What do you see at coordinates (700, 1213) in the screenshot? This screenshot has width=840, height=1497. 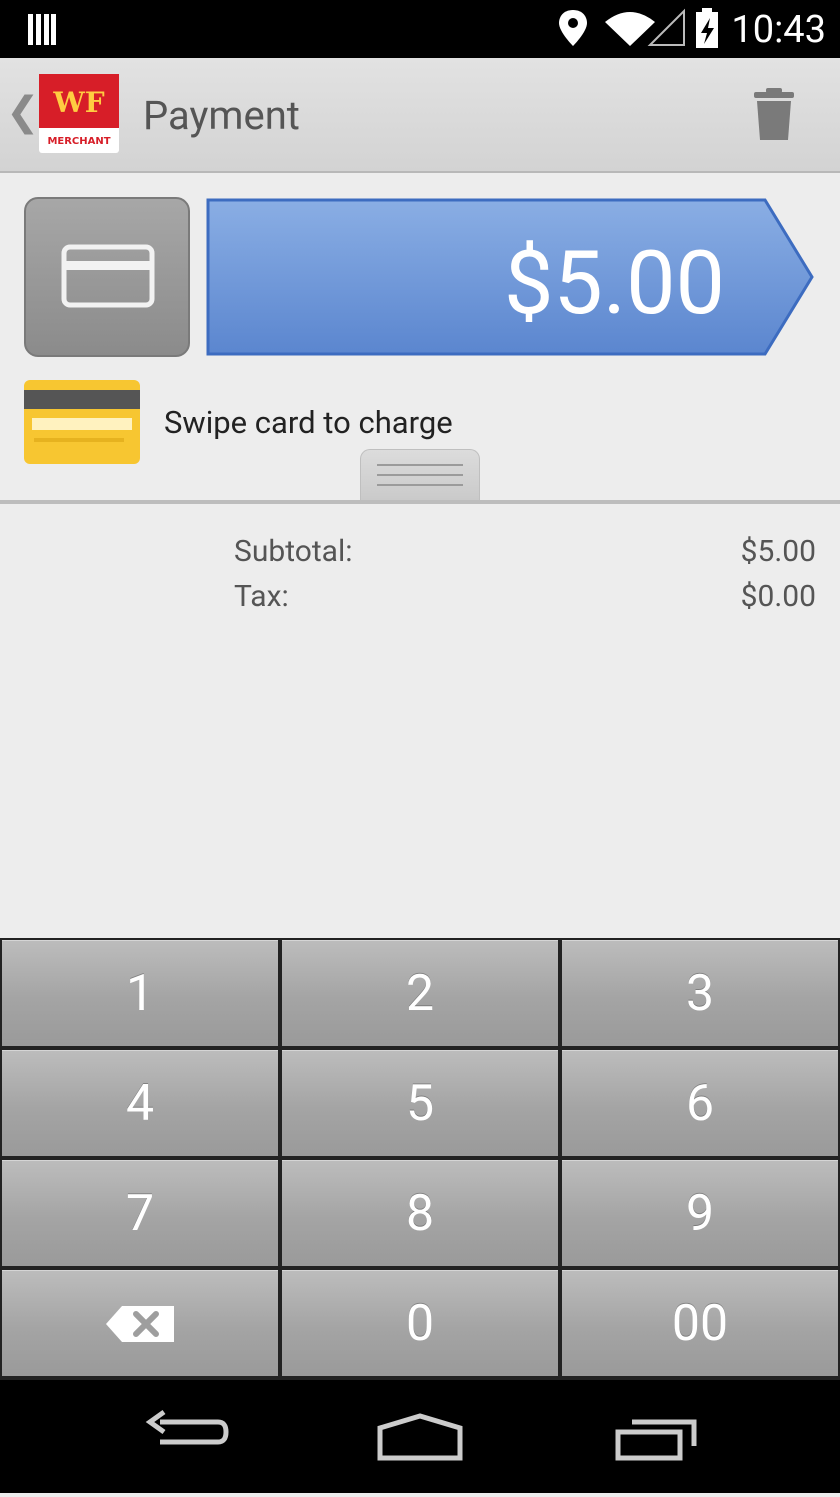 I see `key-9: 9` at bounding box center [700, 1213].